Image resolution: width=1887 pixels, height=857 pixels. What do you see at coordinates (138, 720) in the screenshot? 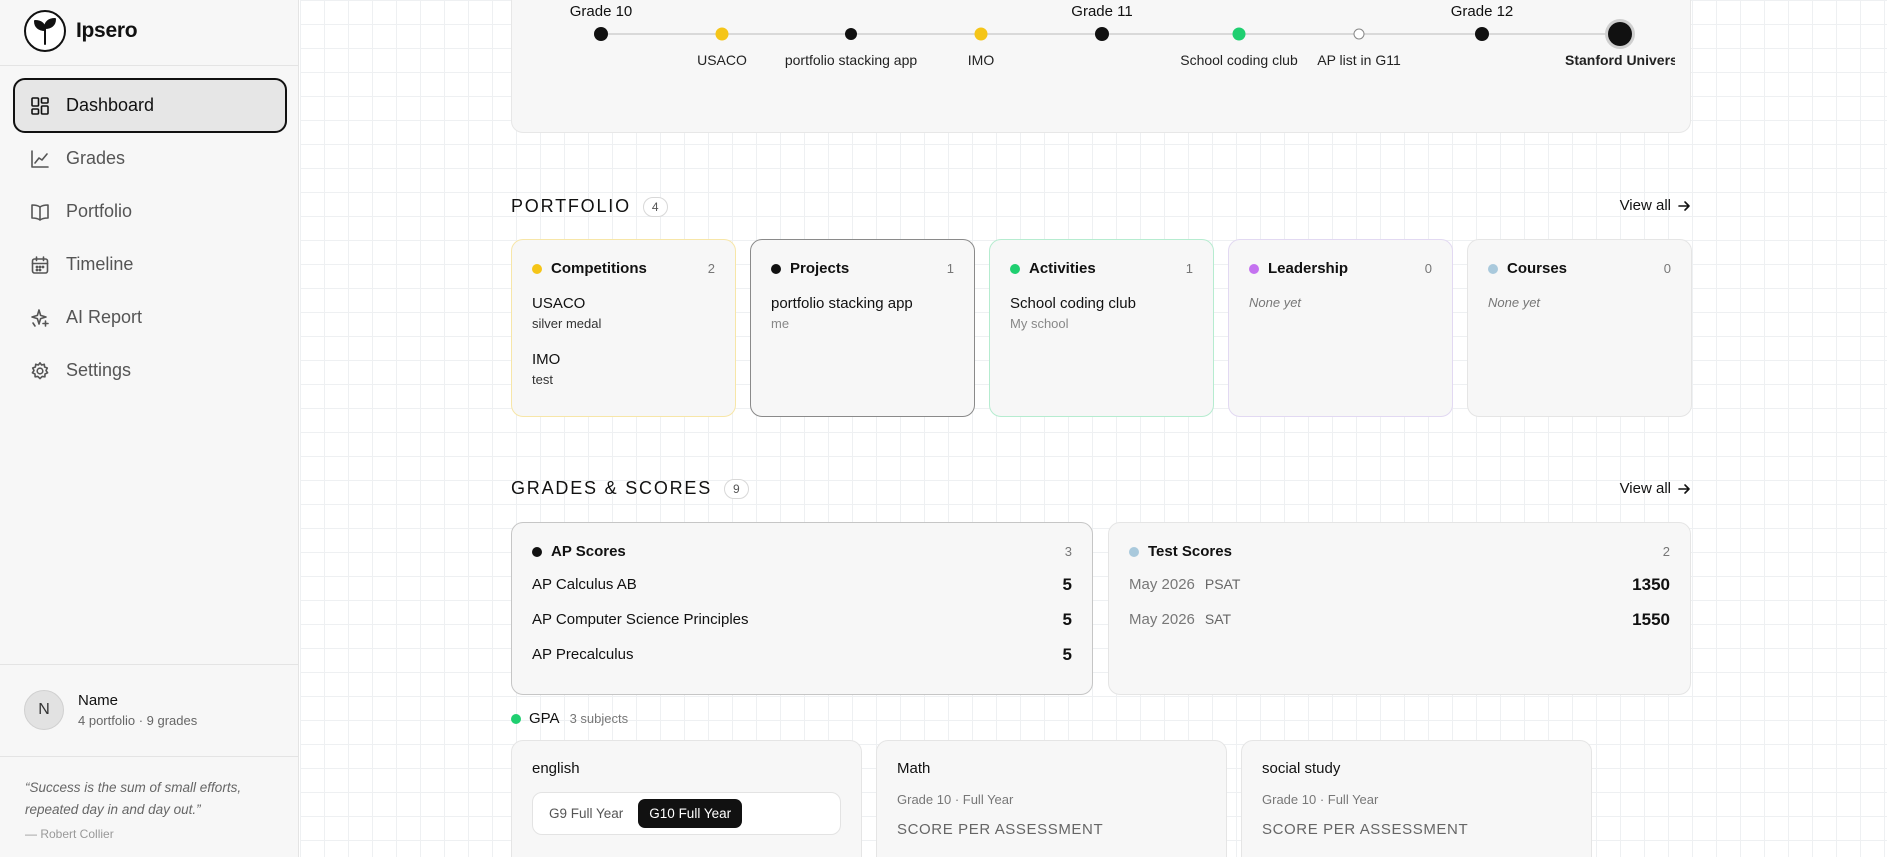
I see `profile-meta: 4 portfolio · 9 grades` at bounding box center [138, 720].